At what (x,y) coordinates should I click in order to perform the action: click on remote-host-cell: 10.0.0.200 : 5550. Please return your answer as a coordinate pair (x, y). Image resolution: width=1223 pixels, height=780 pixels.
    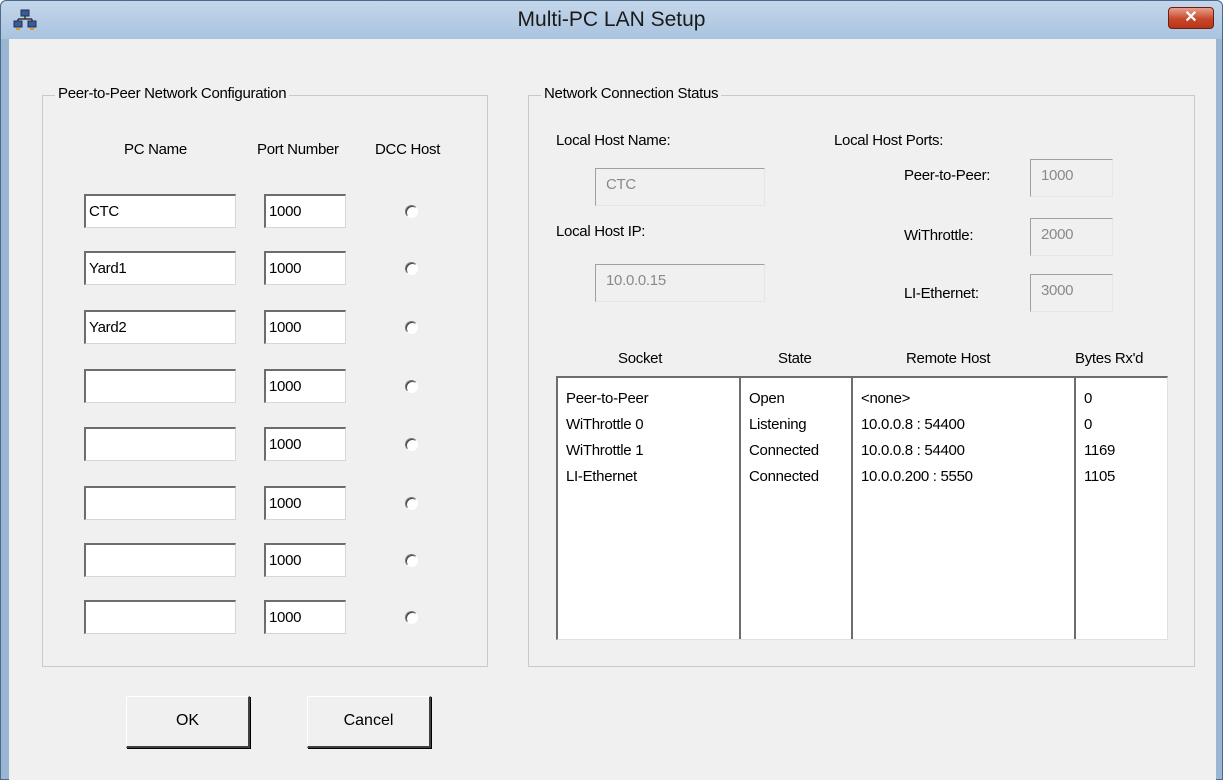
    Looking at the image, I should click on (917, 476).